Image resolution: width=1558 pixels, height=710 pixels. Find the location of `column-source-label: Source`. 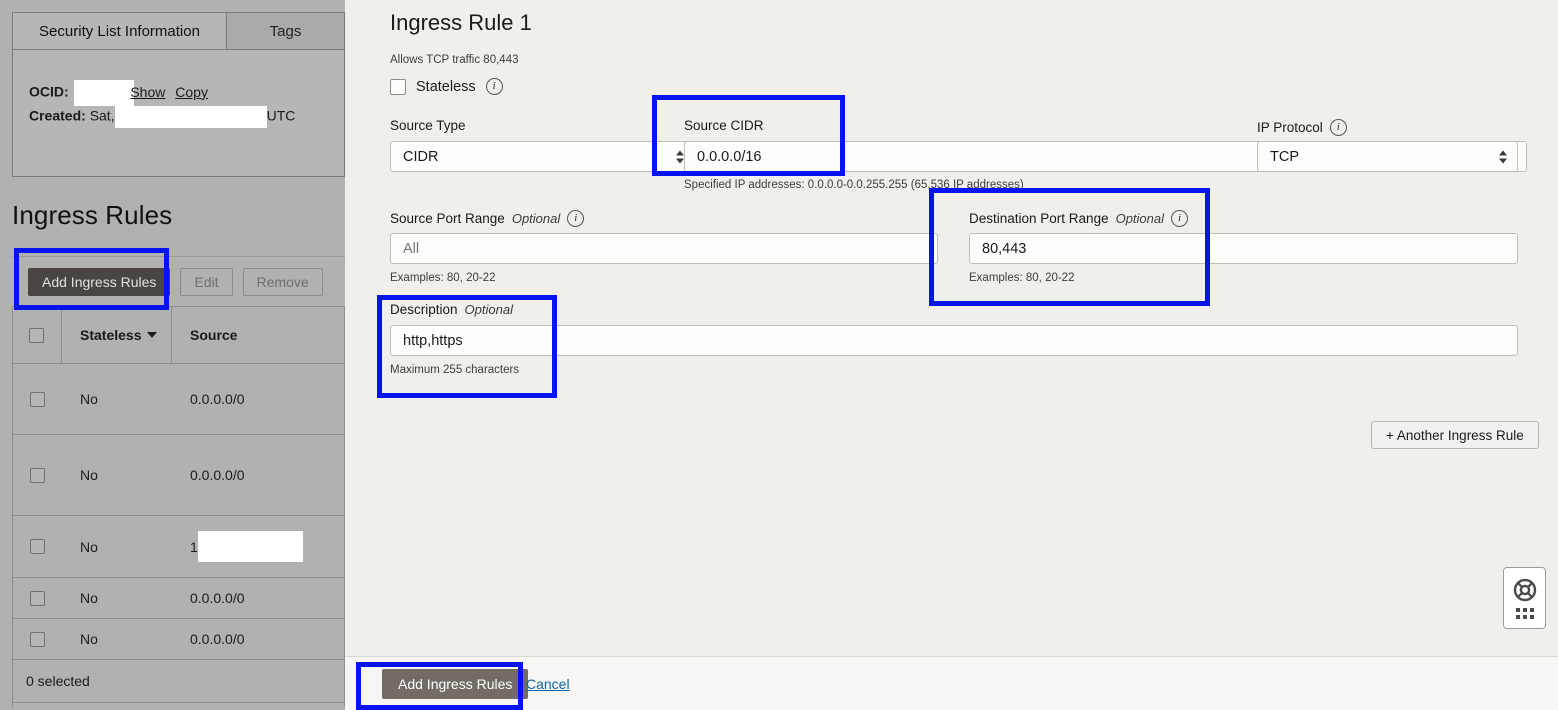

column-source-label: Source is located at coordinates (214, 335).